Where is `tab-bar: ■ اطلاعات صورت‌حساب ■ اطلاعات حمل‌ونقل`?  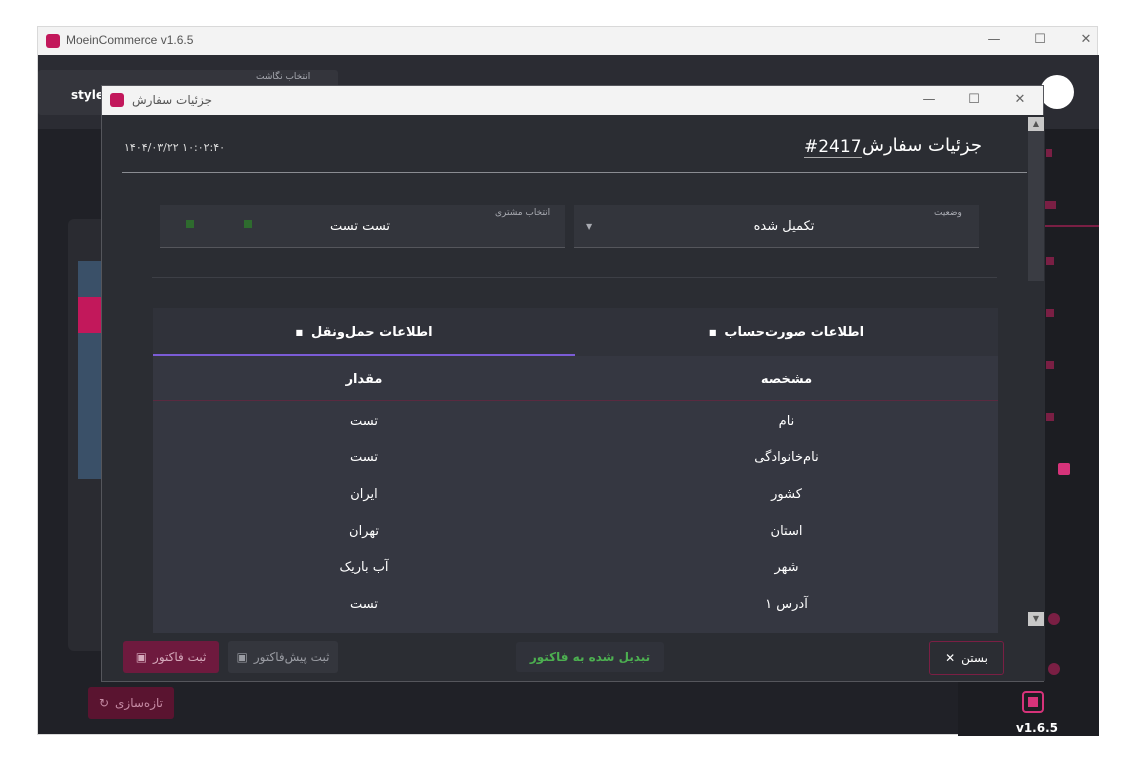
tab-bar: ■ اطلاعات صورت‌حساب ■ اطلاعات حمل‌ونقل is located at coordinates (575, 332).